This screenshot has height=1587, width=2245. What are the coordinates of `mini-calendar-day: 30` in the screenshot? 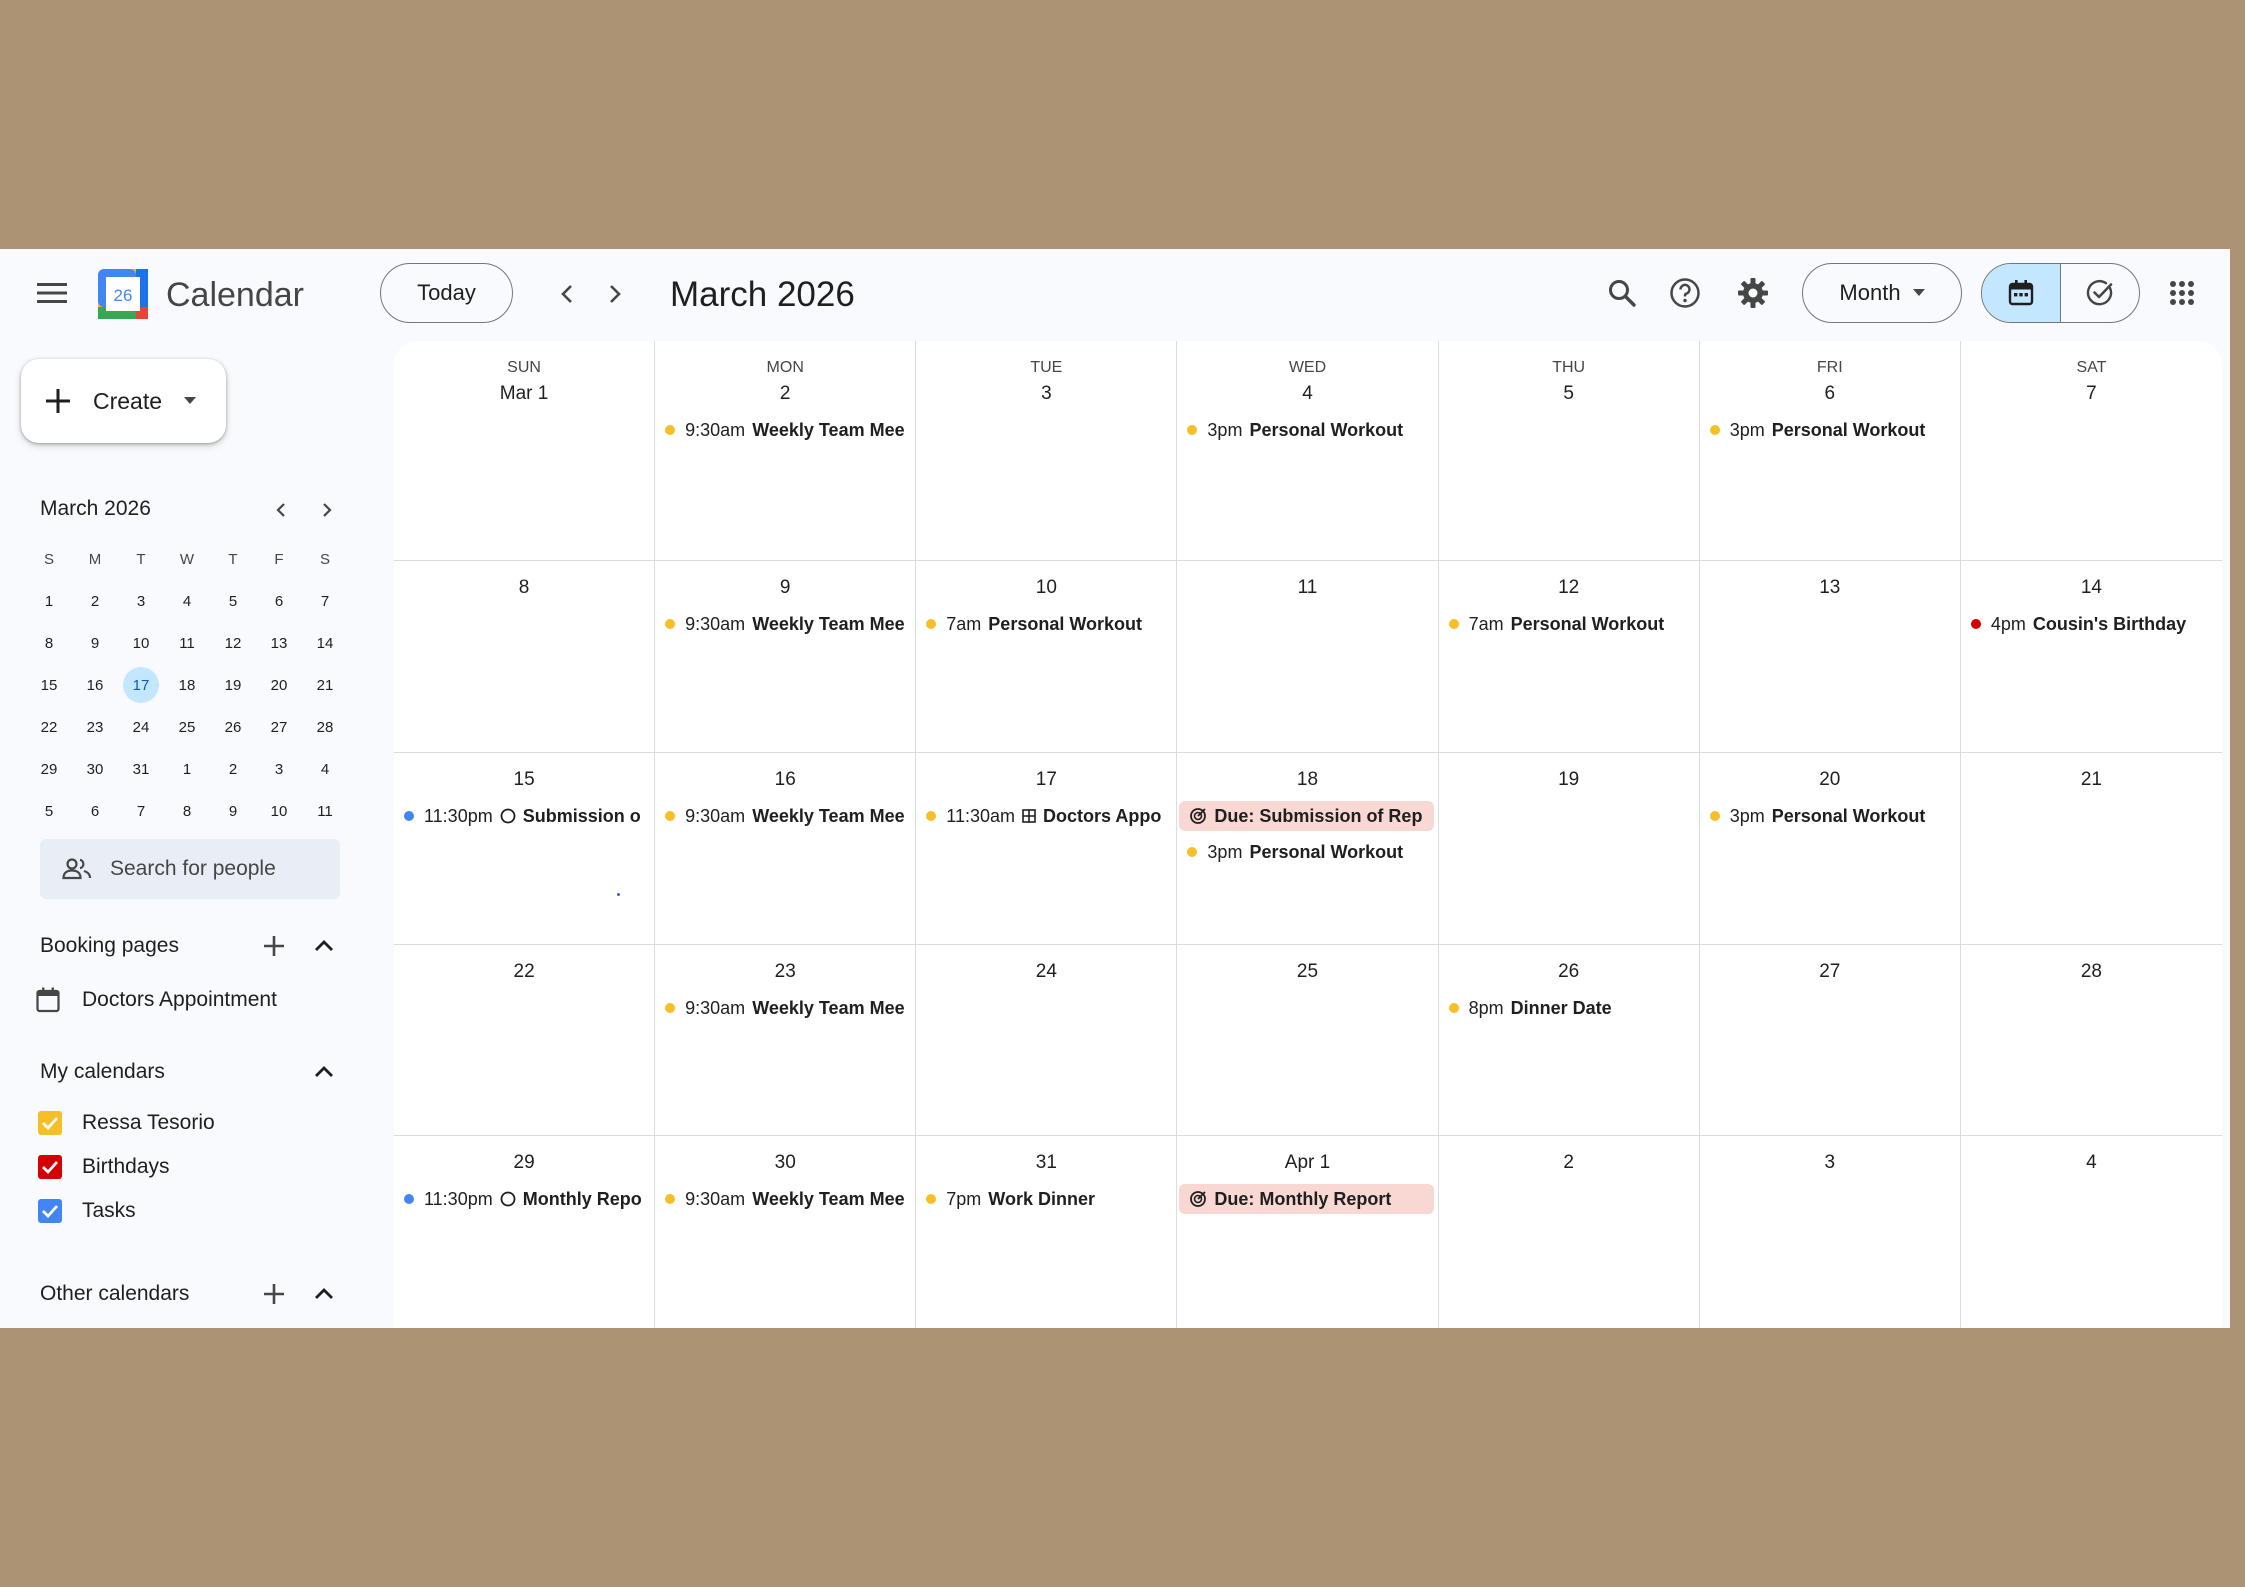 It's located at (95, 769).